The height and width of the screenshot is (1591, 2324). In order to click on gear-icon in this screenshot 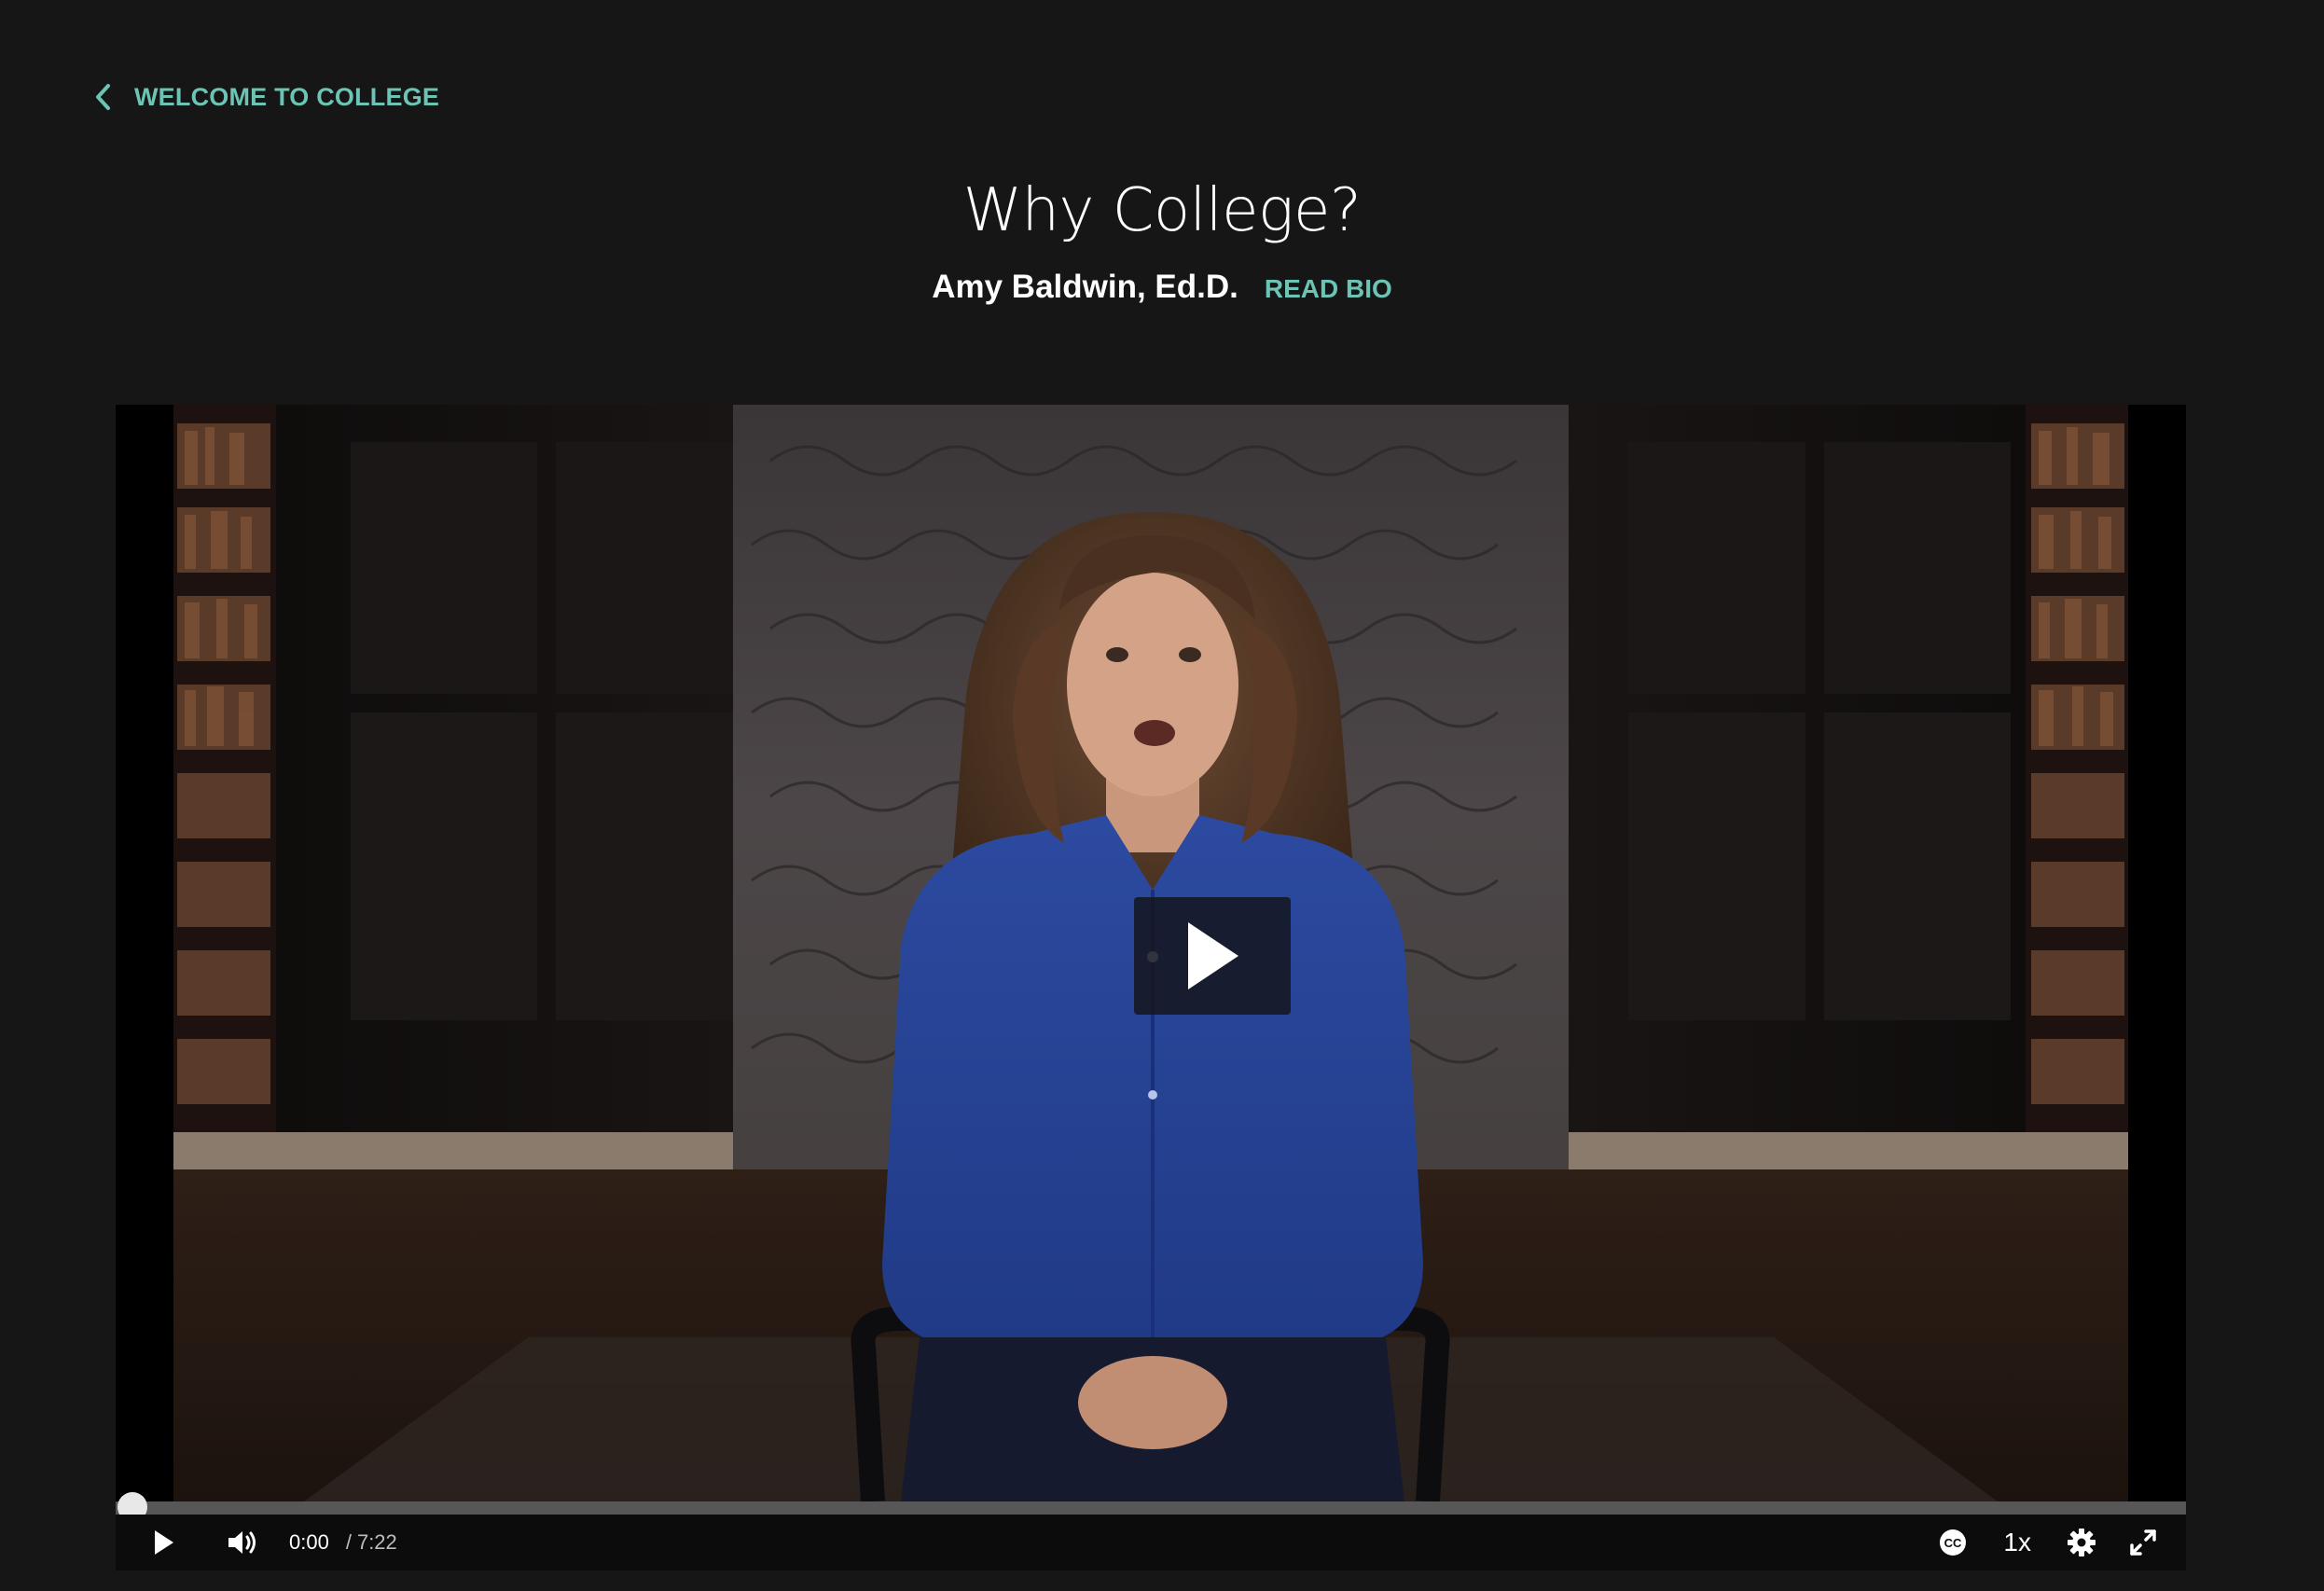, I will do `click(2082, 1542)`.